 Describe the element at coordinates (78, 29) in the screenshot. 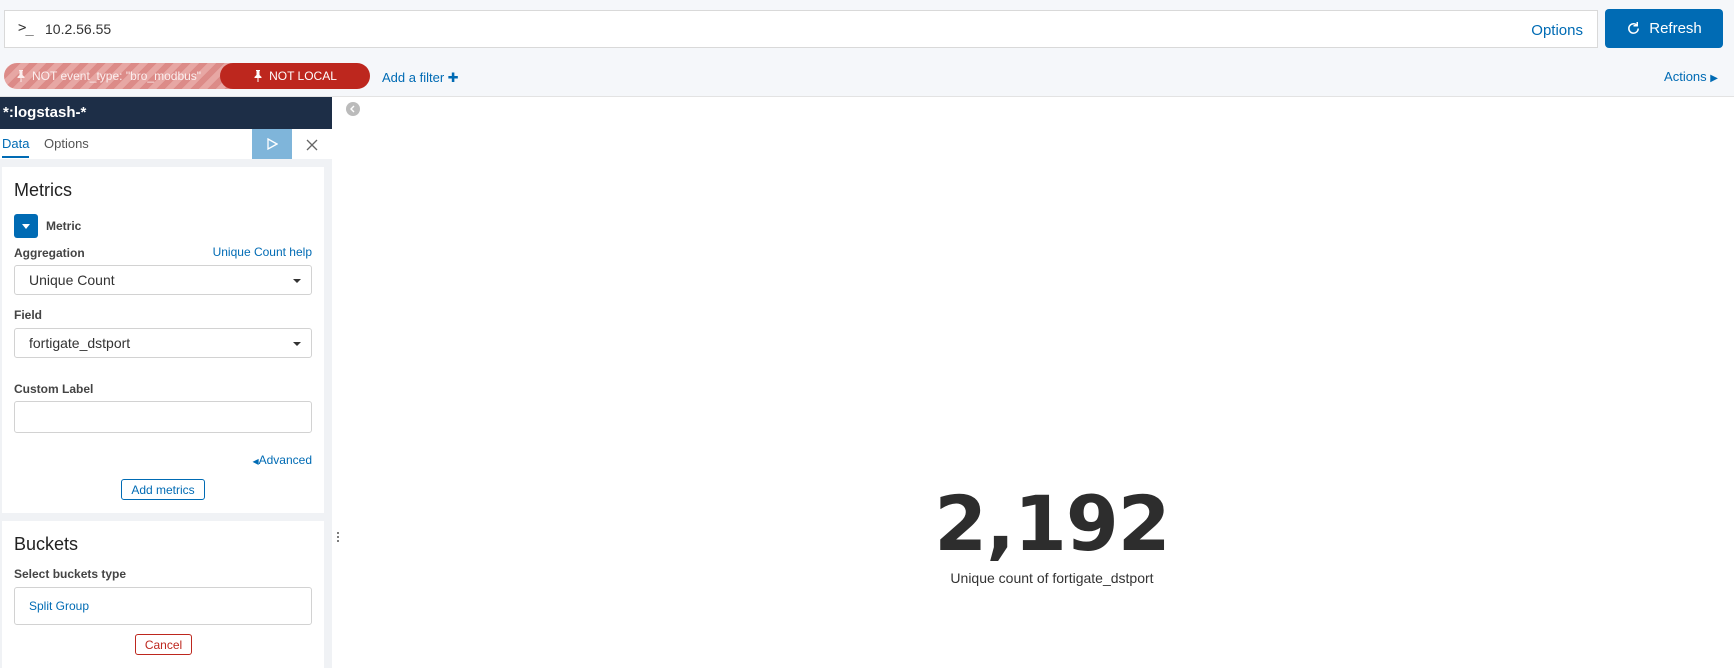

I see `query-text: 10.2.56.55` at that location.